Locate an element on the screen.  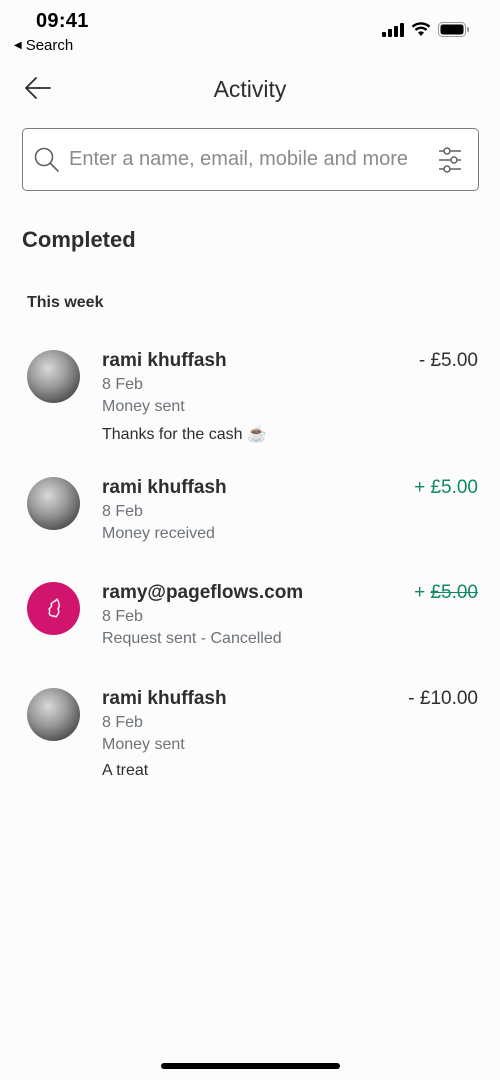
signal-icon is located at coordinates (393, 29).